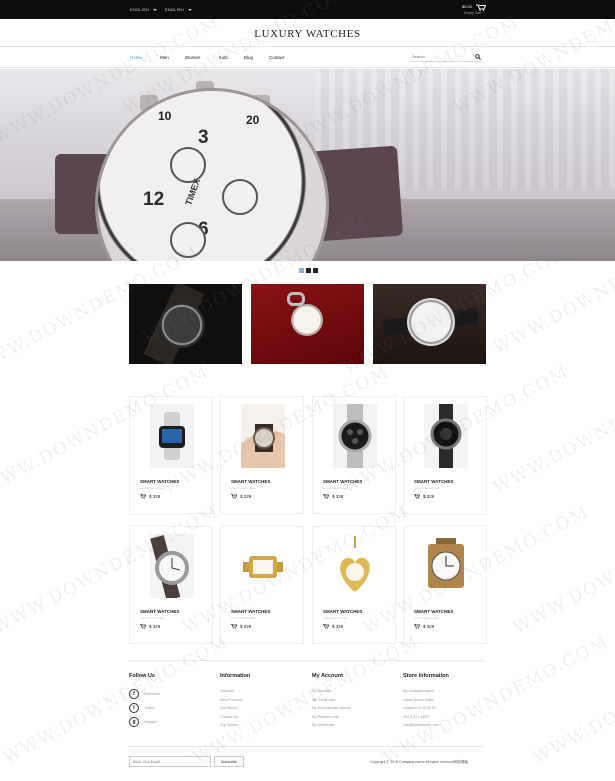 The image size is (615, 781). I want to click on social-facebook: f Facebook, so click(144, 694).